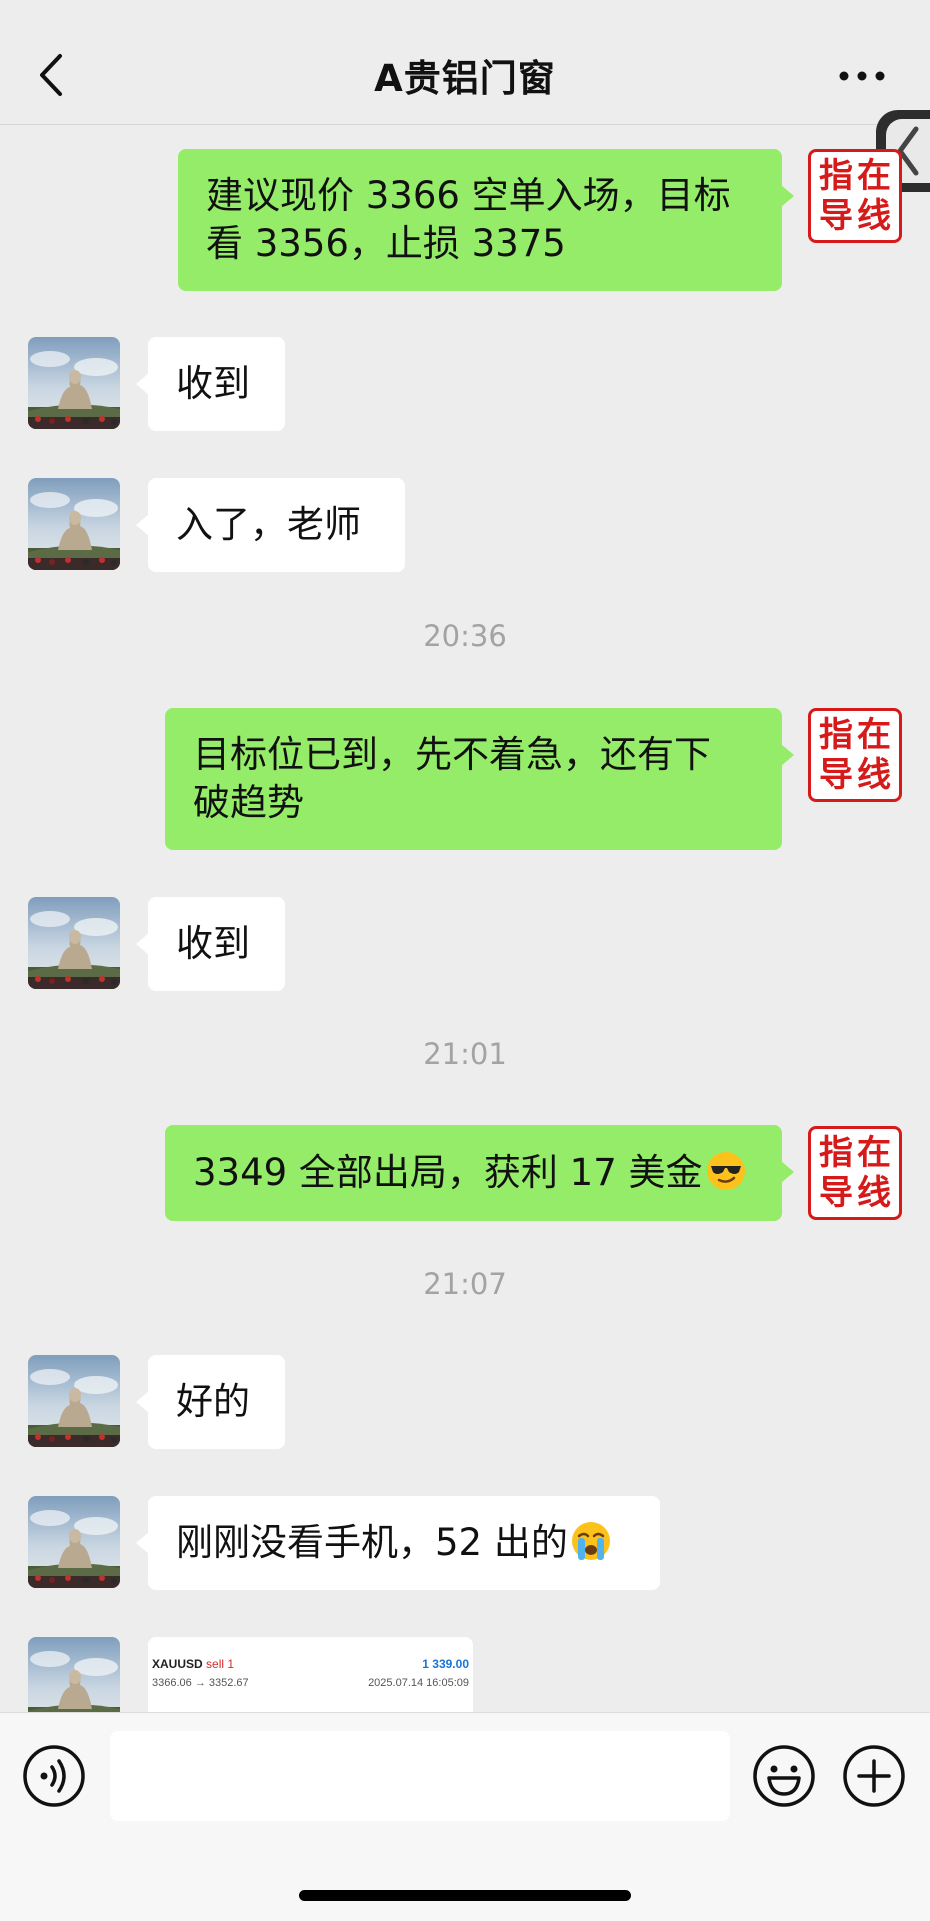 The width and height of the screenshot is (930, 1921). I want to click on home-indicator, so click(465, 1895).